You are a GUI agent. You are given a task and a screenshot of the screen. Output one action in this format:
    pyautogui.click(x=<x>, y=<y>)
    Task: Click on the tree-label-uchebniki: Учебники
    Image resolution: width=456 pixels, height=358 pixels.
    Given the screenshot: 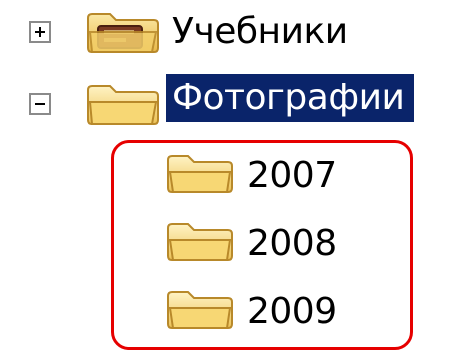 What is the action you would take?
    pyautogui.click(x=260, y=32)
    